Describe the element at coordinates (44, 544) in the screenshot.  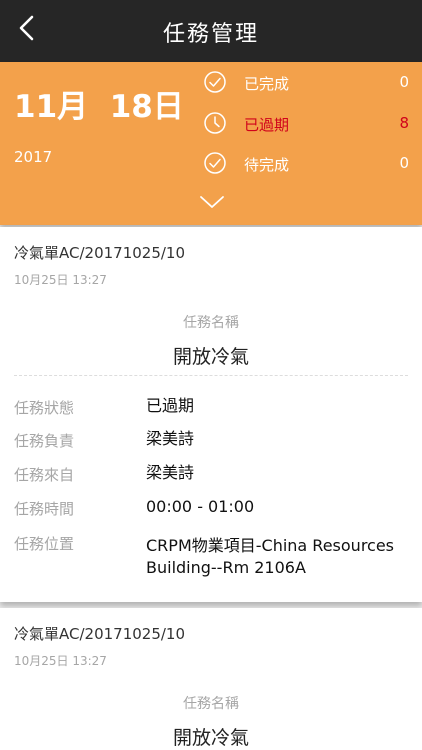
I see `task-location-label: 任務位置` at that location.